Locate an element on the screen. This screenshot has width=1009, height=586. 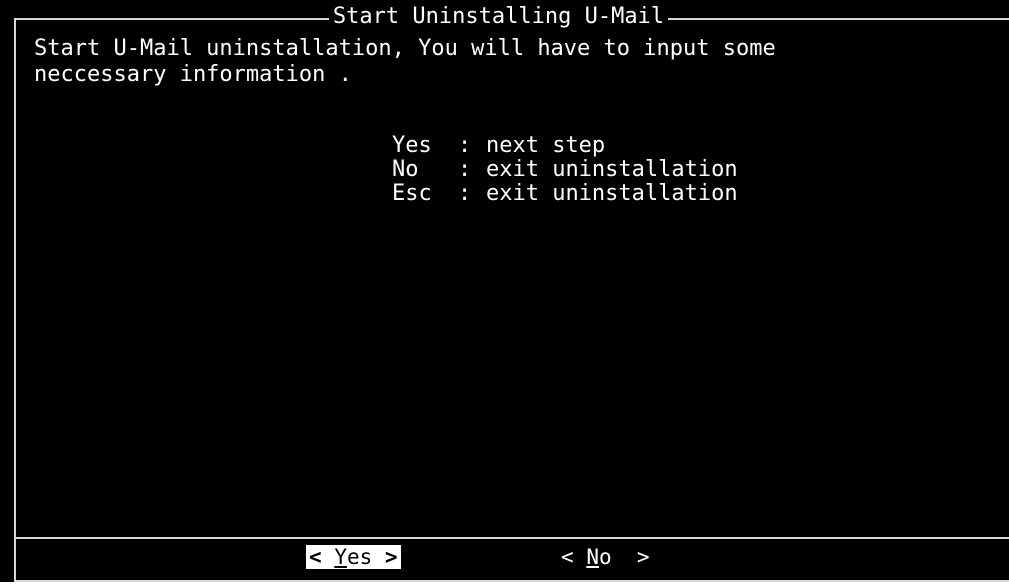
intro-line-2: neccessary information . is located at coordinates (193, 74).